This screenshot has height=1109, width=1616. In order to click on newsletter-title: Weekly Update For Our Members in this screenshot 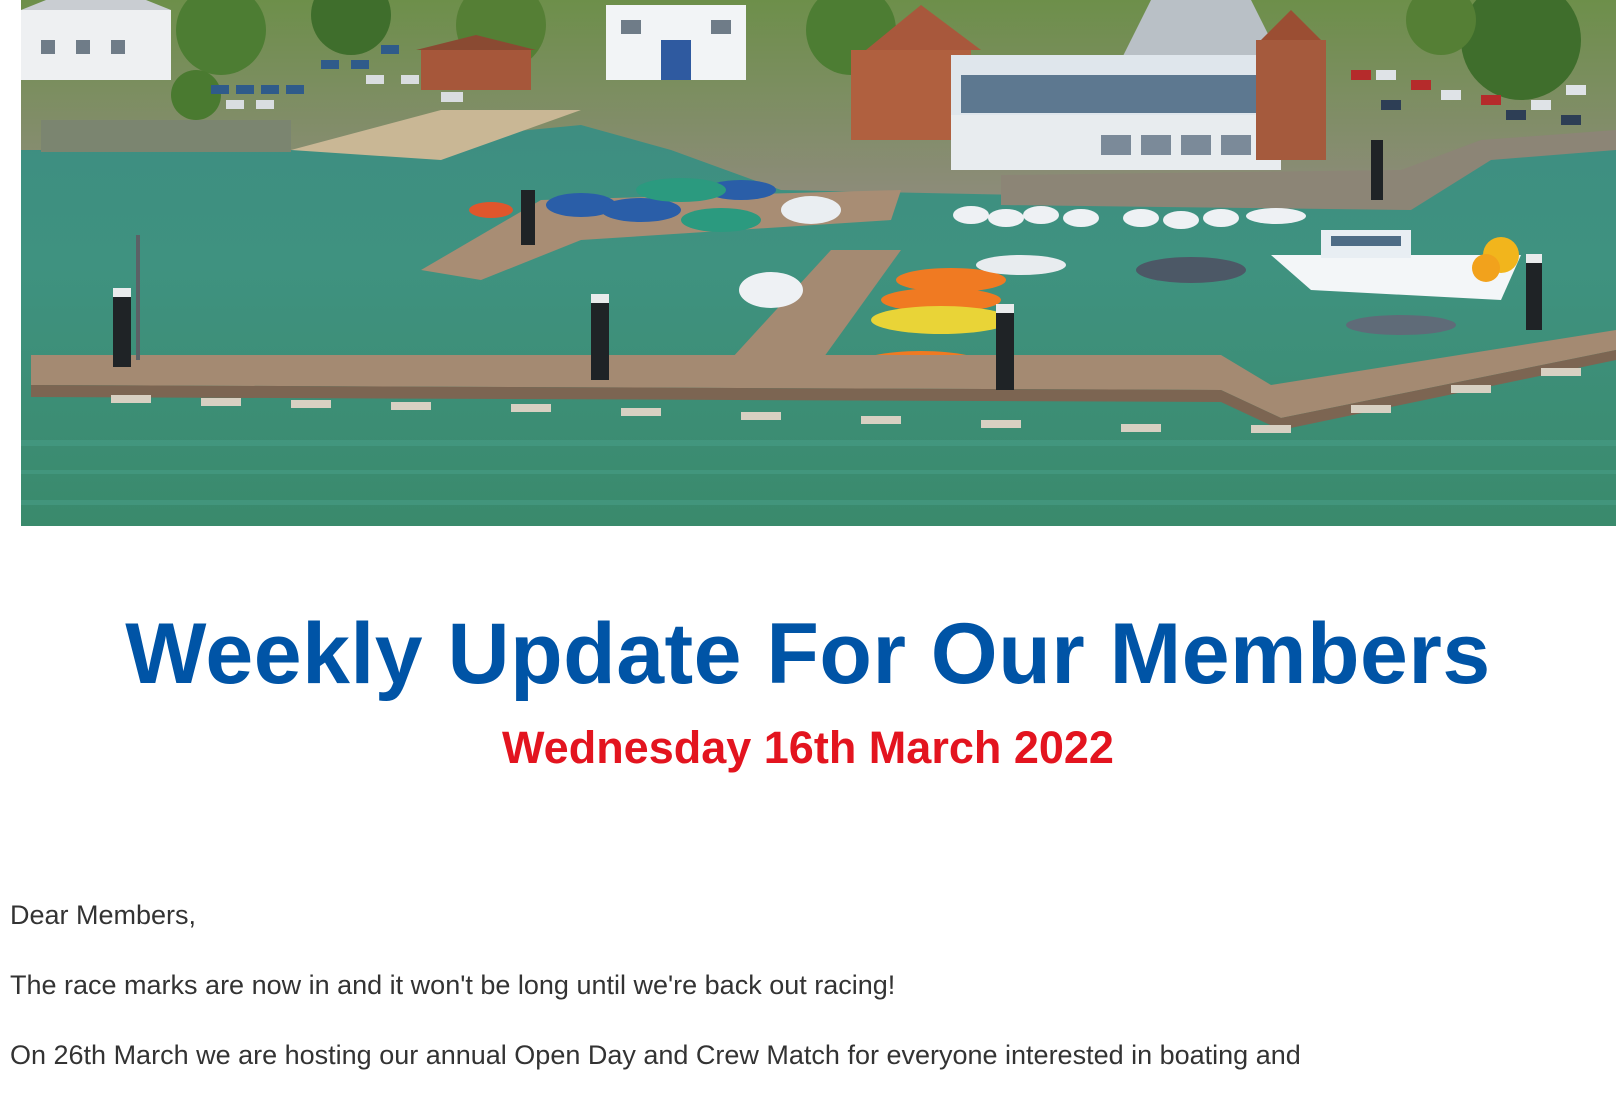, I will do `click(808, 654)`.